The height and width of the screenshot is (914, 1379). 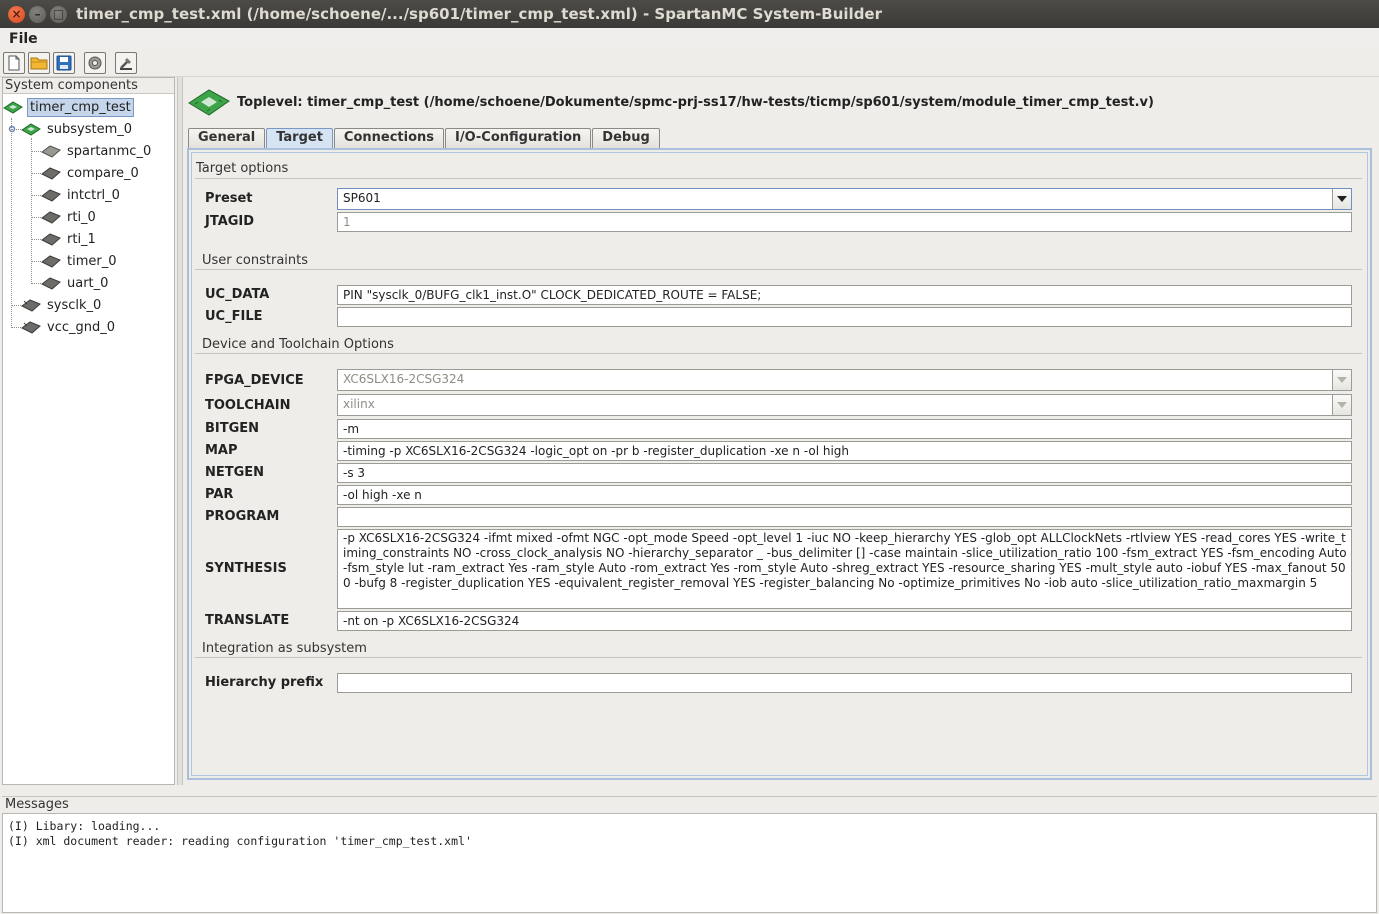 What do you see at coordinates (90, 129) in the screenshot?
I see `tree-item-label: subsystem_0` at bounding box center [90, 129].